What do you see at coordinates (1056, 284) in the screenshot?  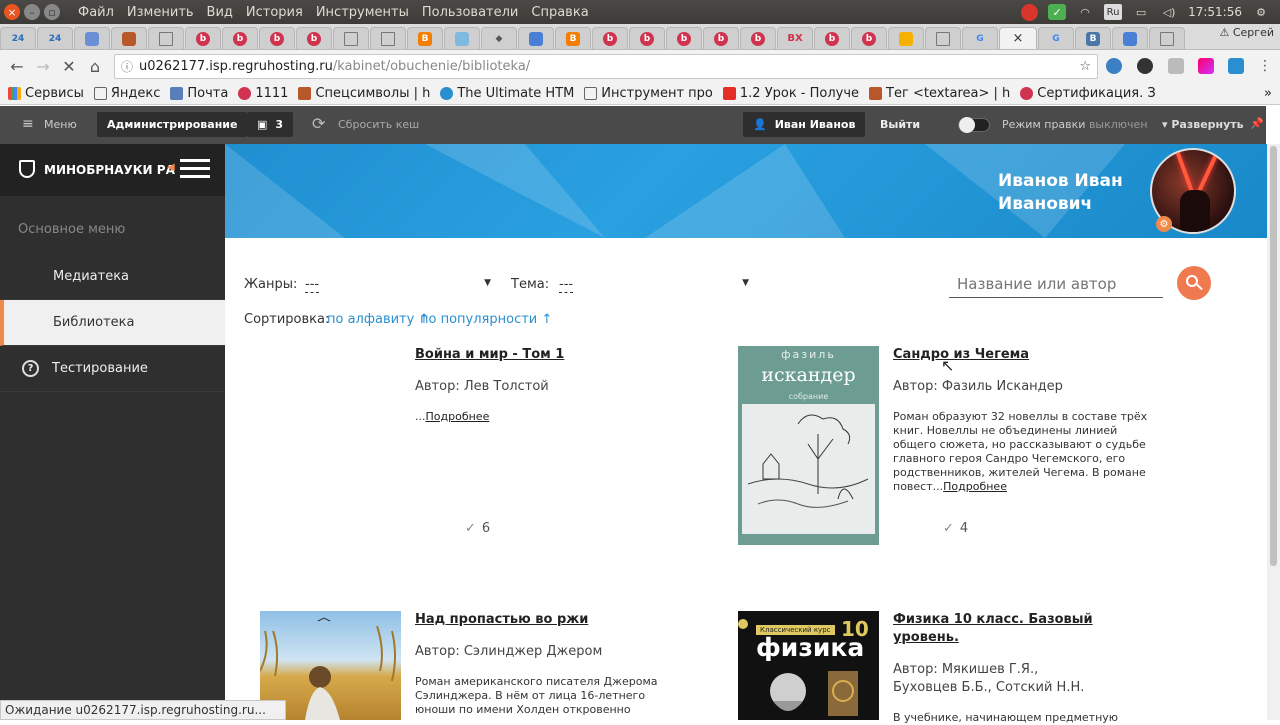 I see `search-input` at bounding box center [1056, 284].